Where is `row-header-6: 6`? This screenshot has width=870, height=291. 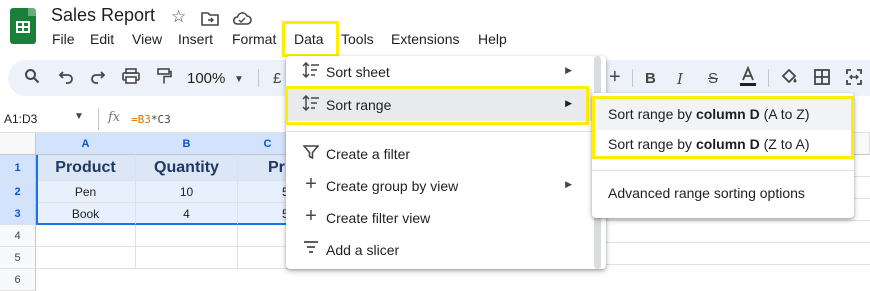 row-header-6: 6 is located at coordinates (18, 280).